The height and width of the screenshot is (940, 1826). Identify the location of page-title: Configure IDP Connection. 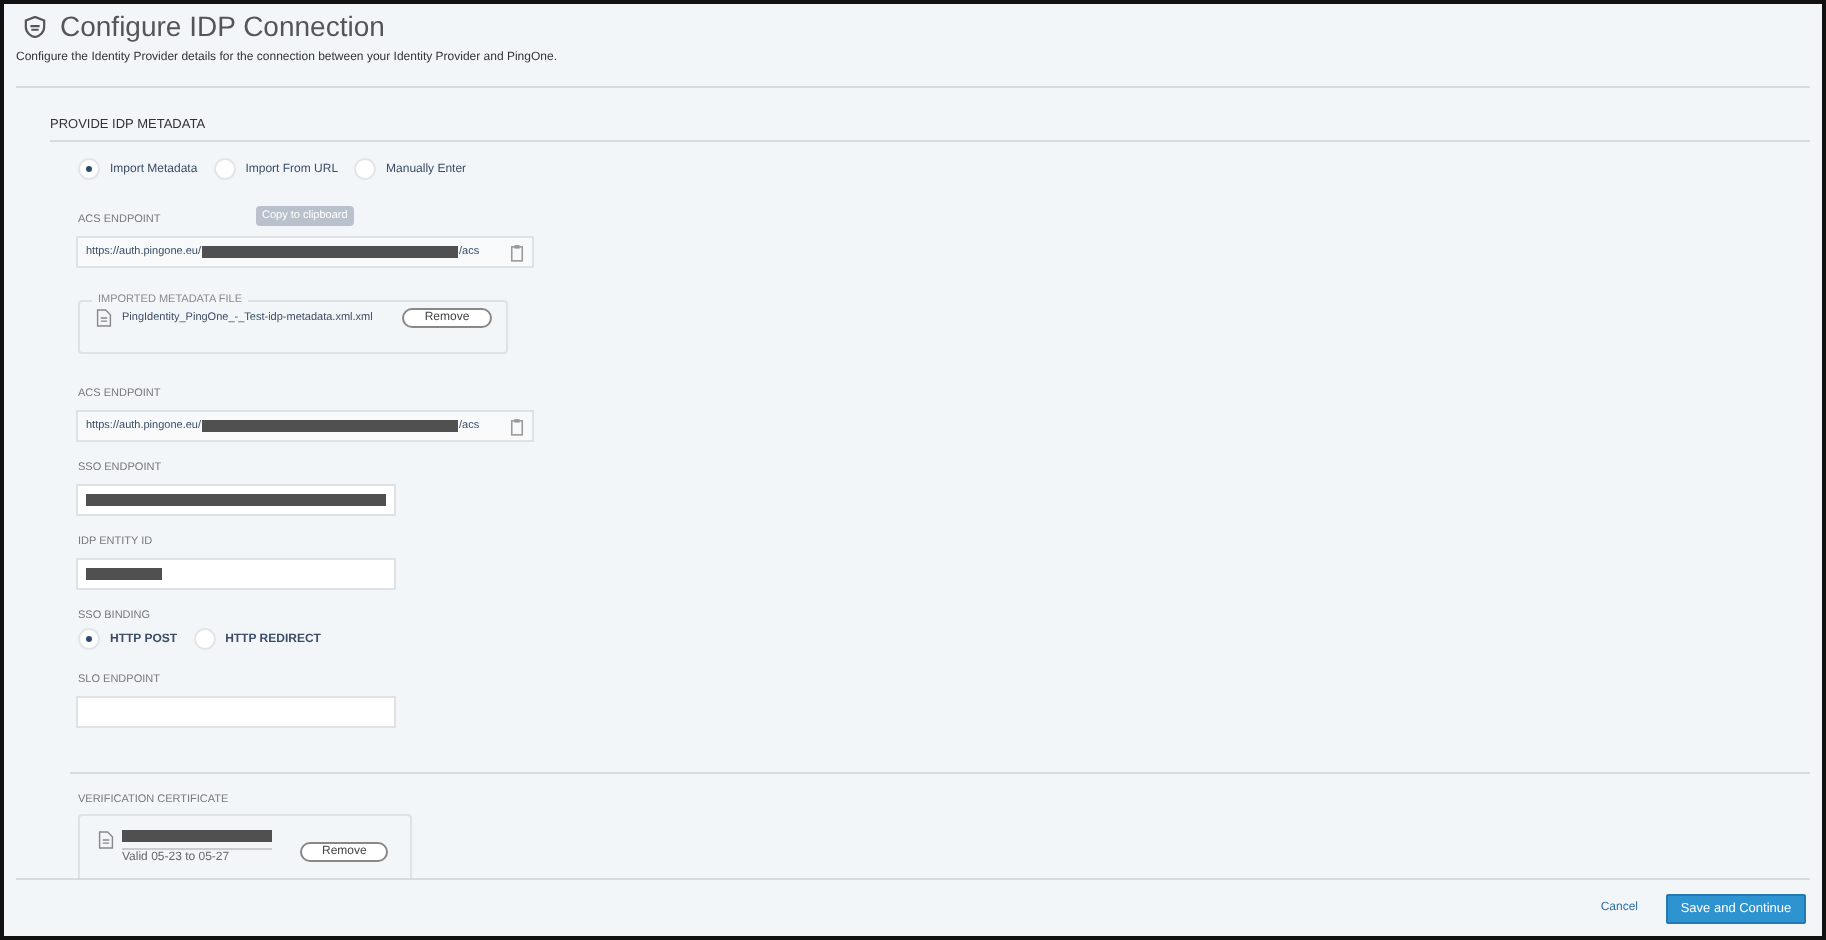
(222, 26).